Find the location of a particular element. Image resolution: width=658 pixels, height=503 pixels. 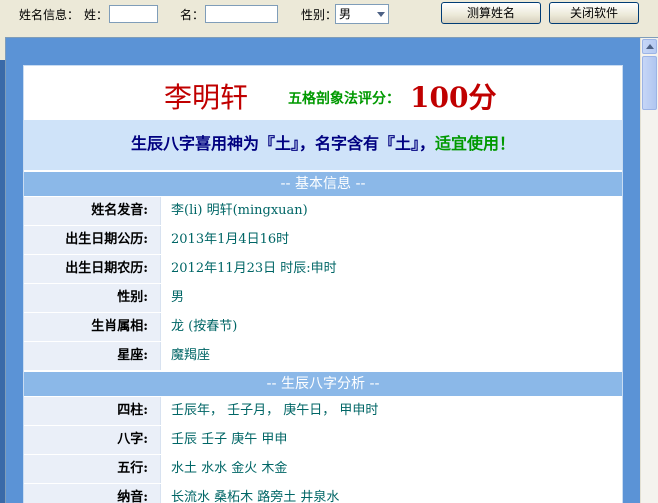

vertical-scrollbar is located at coordinates (649, 270).